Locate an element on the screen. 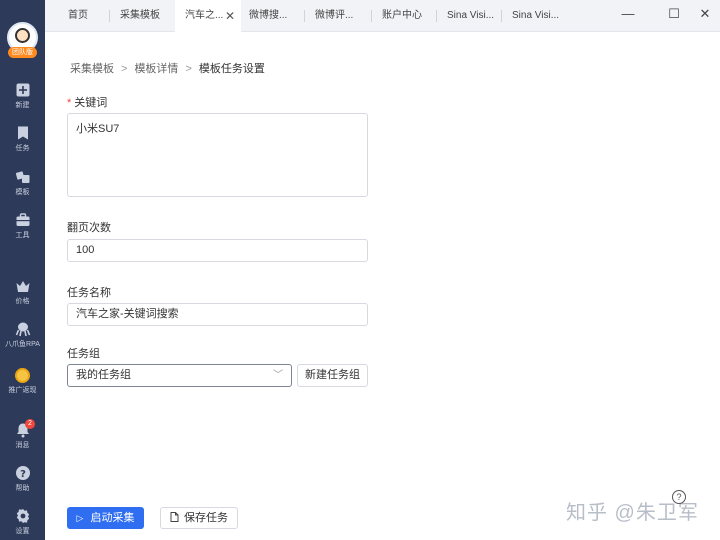 The width and height of the screenshot is (720, 540). file-icon is located at coordinates (174, 517).